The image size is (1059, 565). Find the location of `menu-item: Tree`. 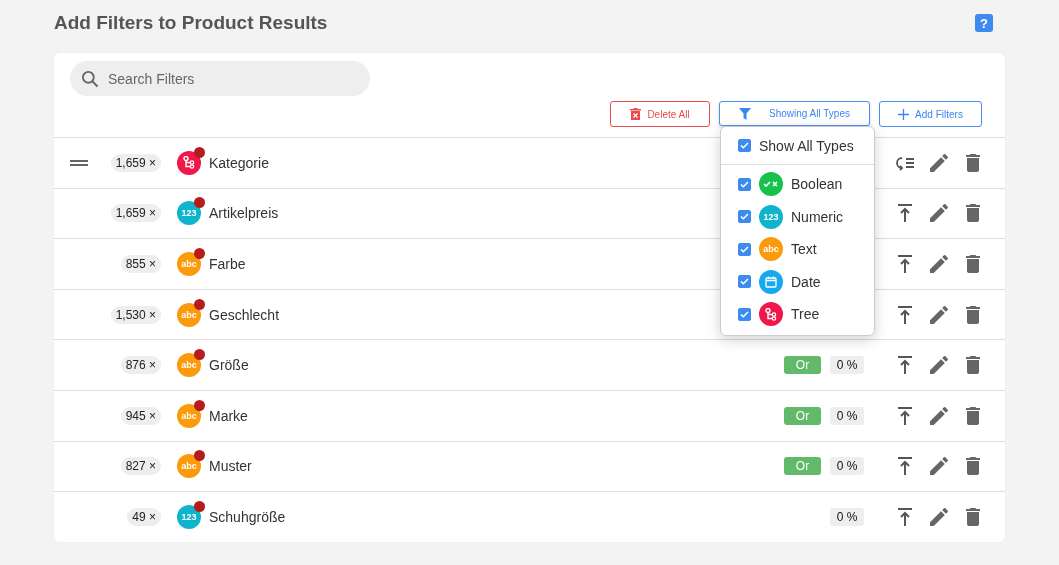

menu-item: Tree is located at coordinates (797, 314).